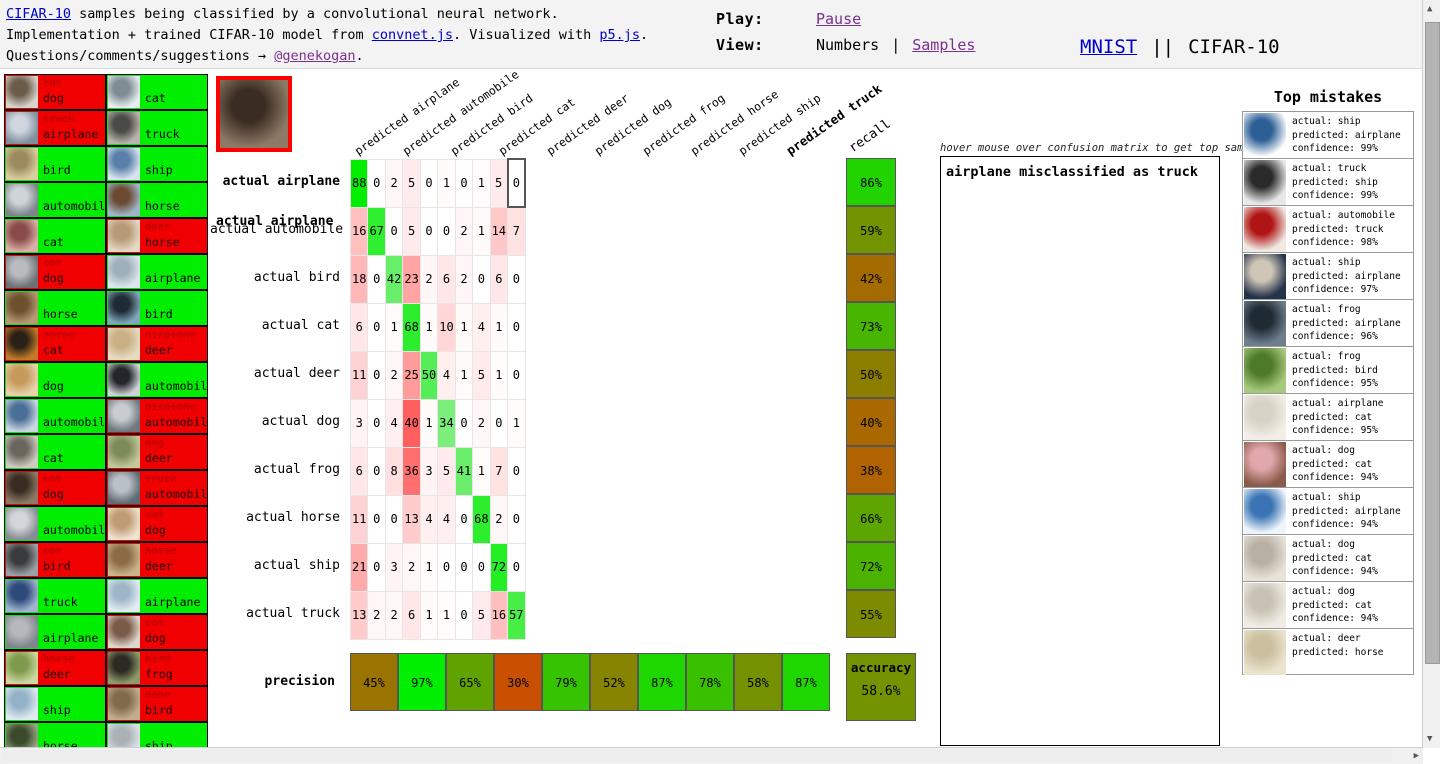 The height and width of the screenshot is (764, 1440). Describe the element at coordinates (943, 45) in the screenshot. I see `view-mode-samples: Samples` at that location.